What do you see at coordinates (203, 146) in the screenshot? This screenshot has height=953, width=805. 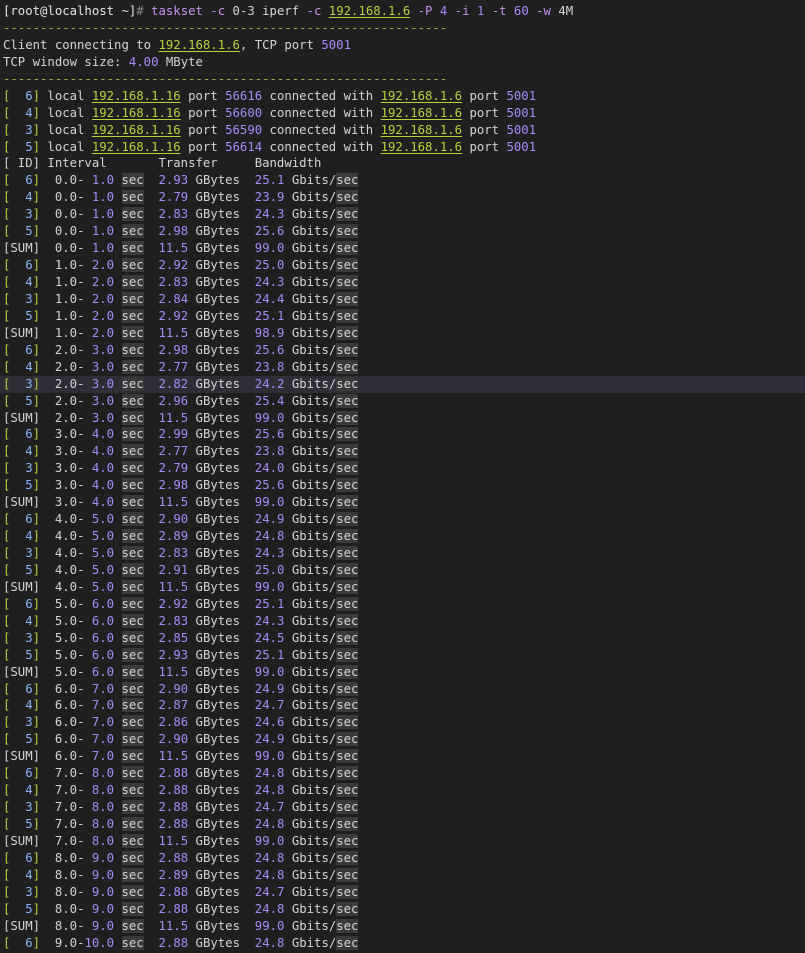 I see `port-label: port` at bounding box center [203, 146].